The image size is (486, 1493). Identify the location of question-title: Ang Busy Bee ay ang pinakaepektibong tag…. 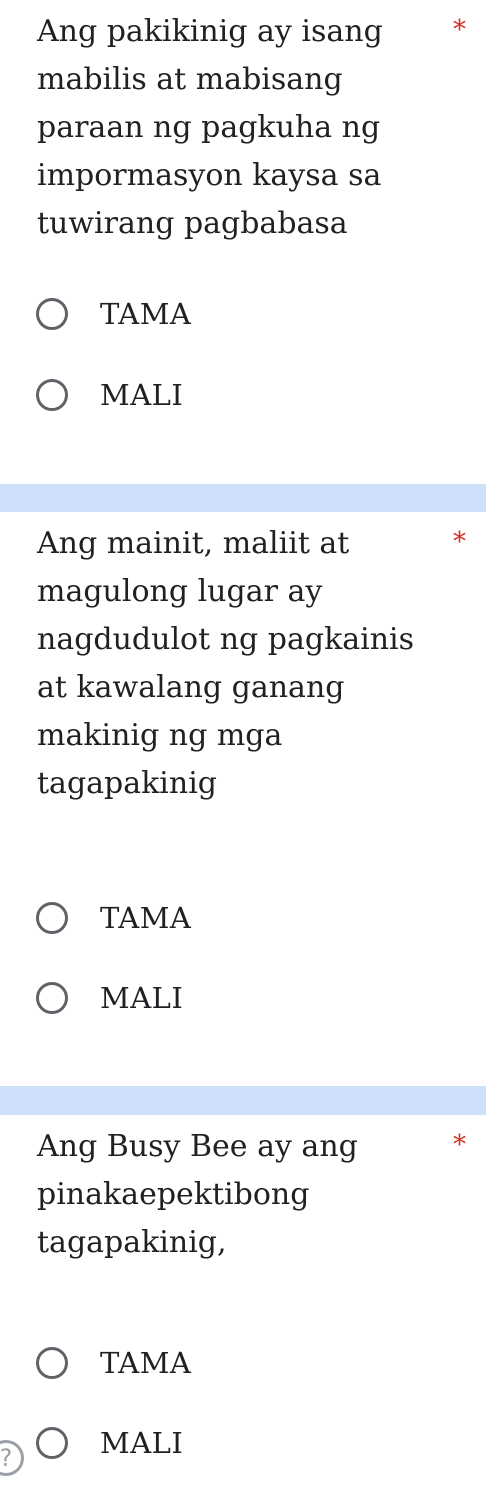
(197, 1194).